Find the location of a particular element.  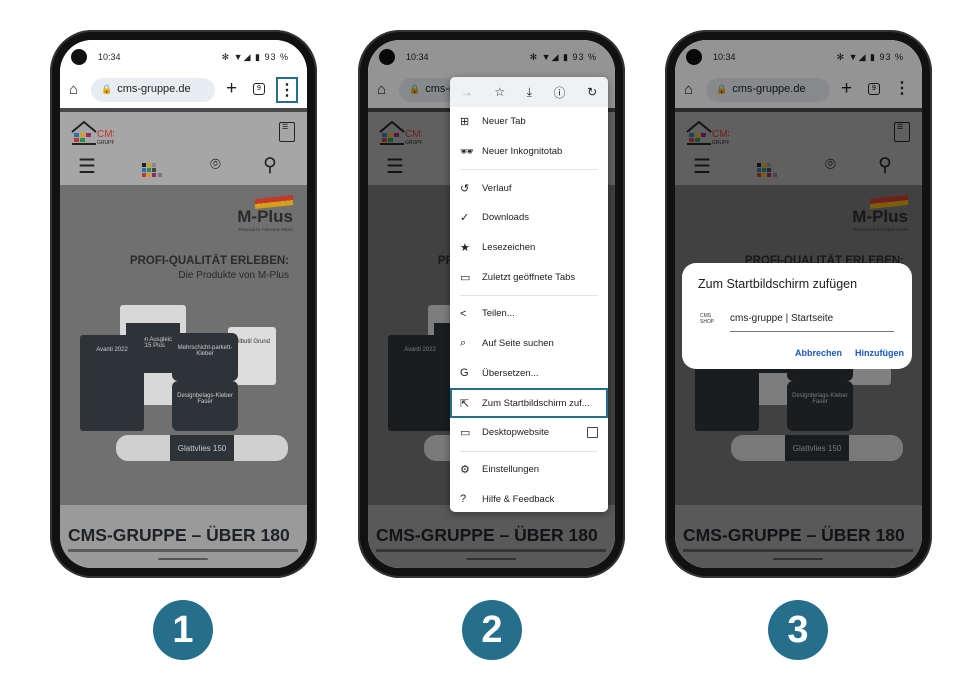

svg-text: GRUPPE is located at coordinates (105, 143).